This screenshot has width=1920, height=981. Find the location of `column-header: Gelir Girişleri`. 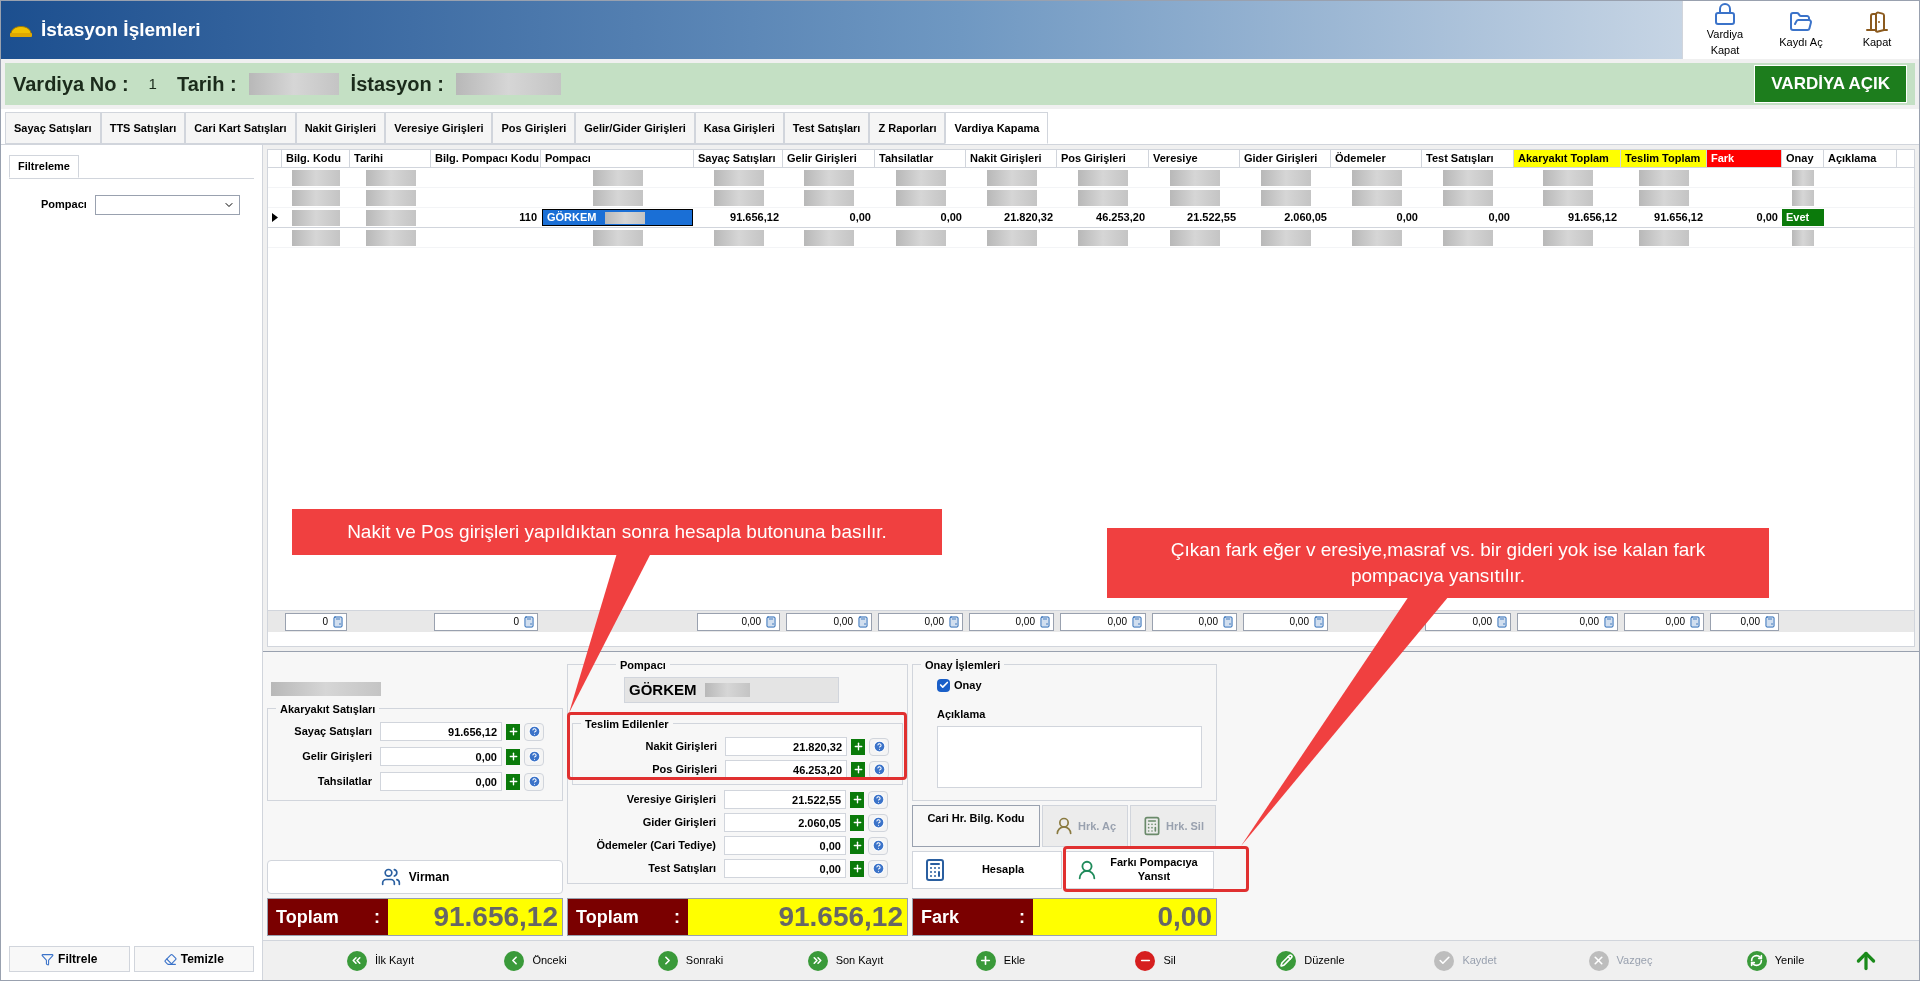

column-header: Gelir Girişleri is located at coordinates (829, 158).